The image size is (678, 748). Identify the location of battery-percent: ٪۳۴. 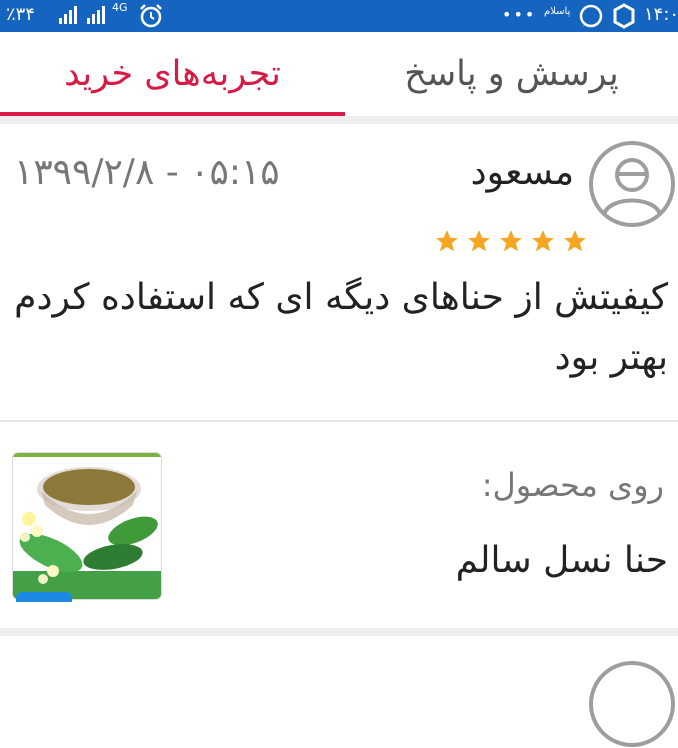
(21, 14).